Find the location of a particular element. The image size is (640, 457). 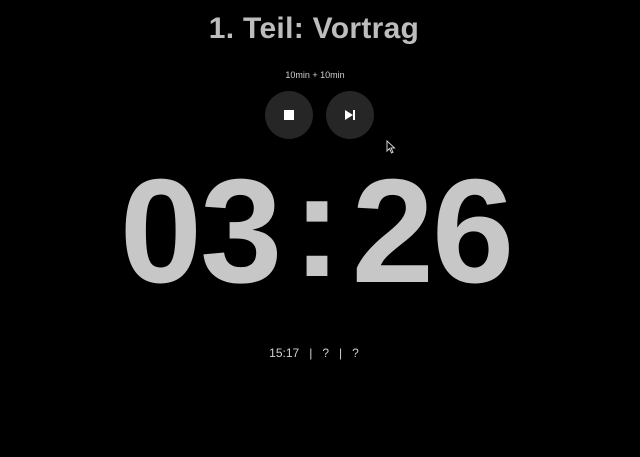

duration-subtitle: 10min + 10min is located at coordinates (315, 75).